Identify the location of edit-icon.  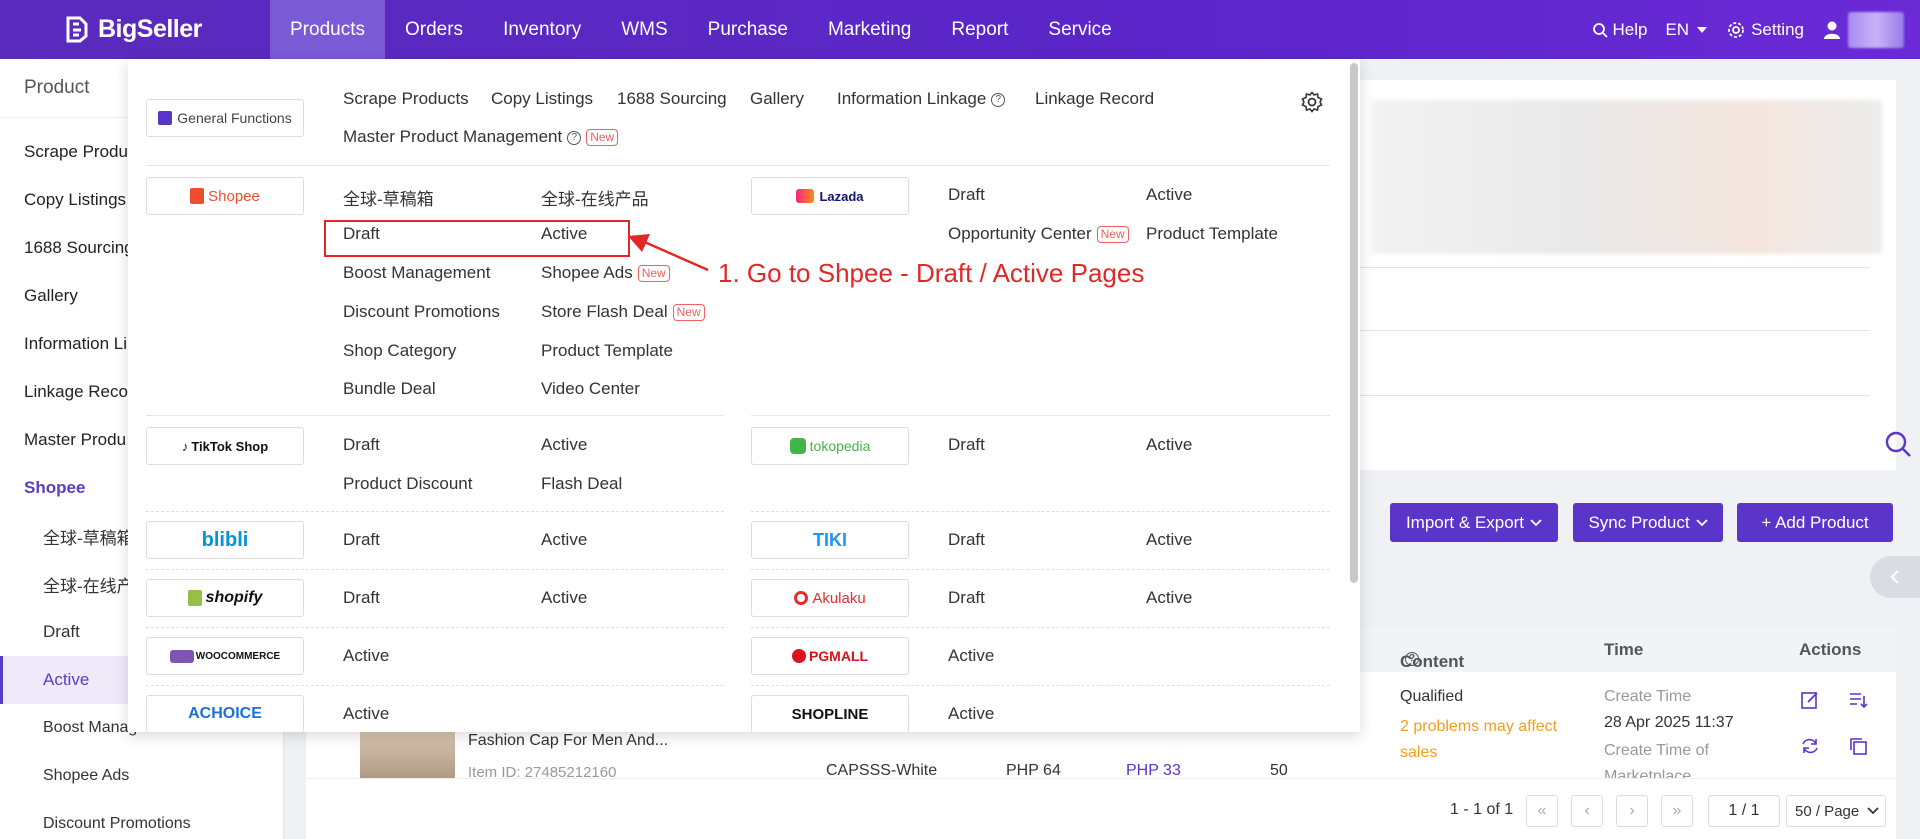
(1810, 700).